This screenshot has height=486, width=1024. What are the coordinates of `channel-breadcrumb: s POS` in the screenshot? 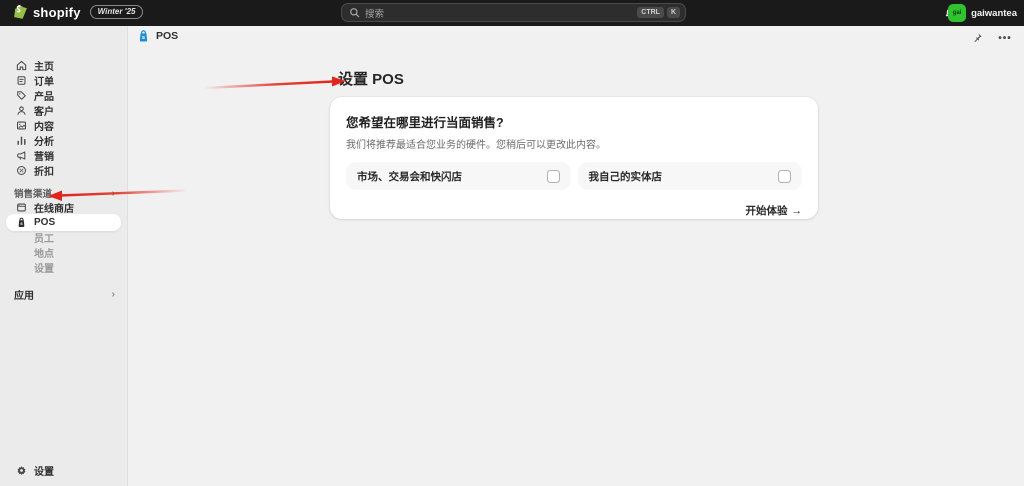 It's located at (157, 36).